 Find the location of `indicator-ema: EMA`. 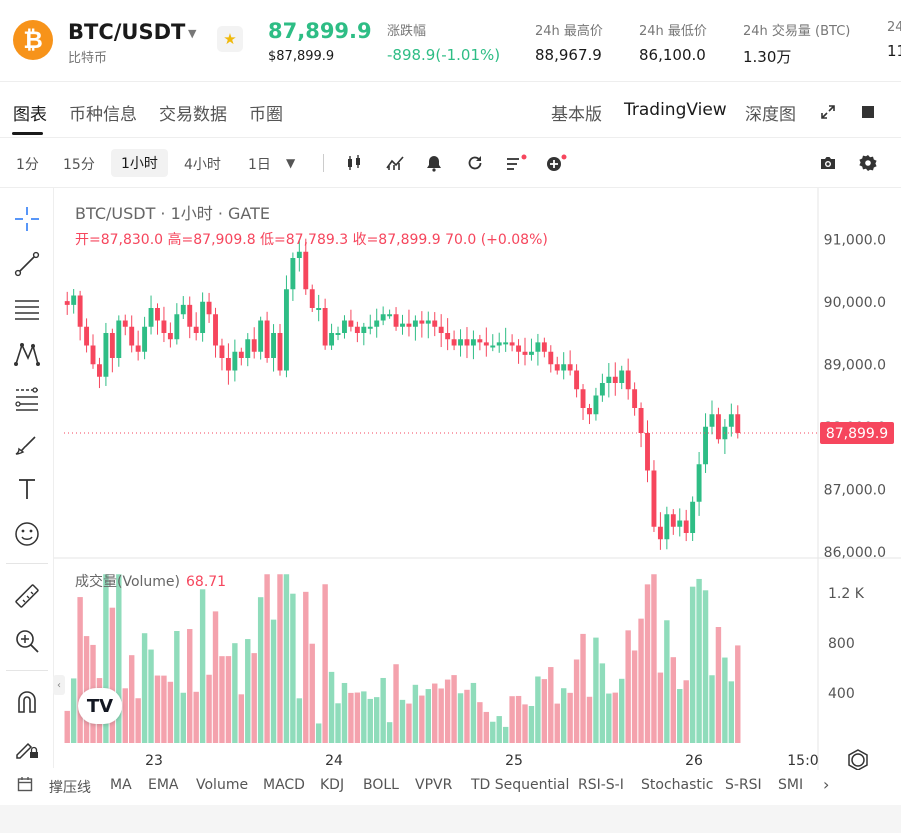

indicator-ema: EMA is located at coordinates (163, 785).